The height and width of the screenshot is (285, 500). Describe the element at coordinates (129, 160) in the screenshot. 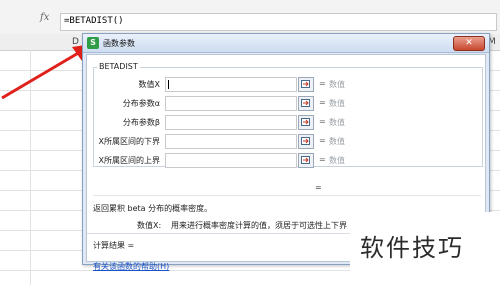

I see `arg-label: X所属区间的上界` at that location.